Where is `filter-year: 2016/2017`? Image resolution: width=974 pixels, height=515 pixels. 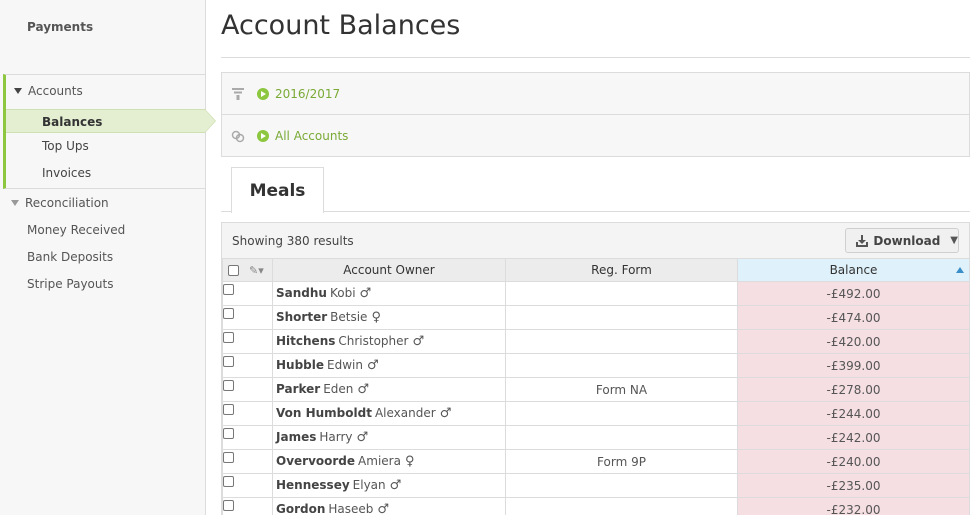
filter-year: 2016/2017 is located at coordinates (595, 94).